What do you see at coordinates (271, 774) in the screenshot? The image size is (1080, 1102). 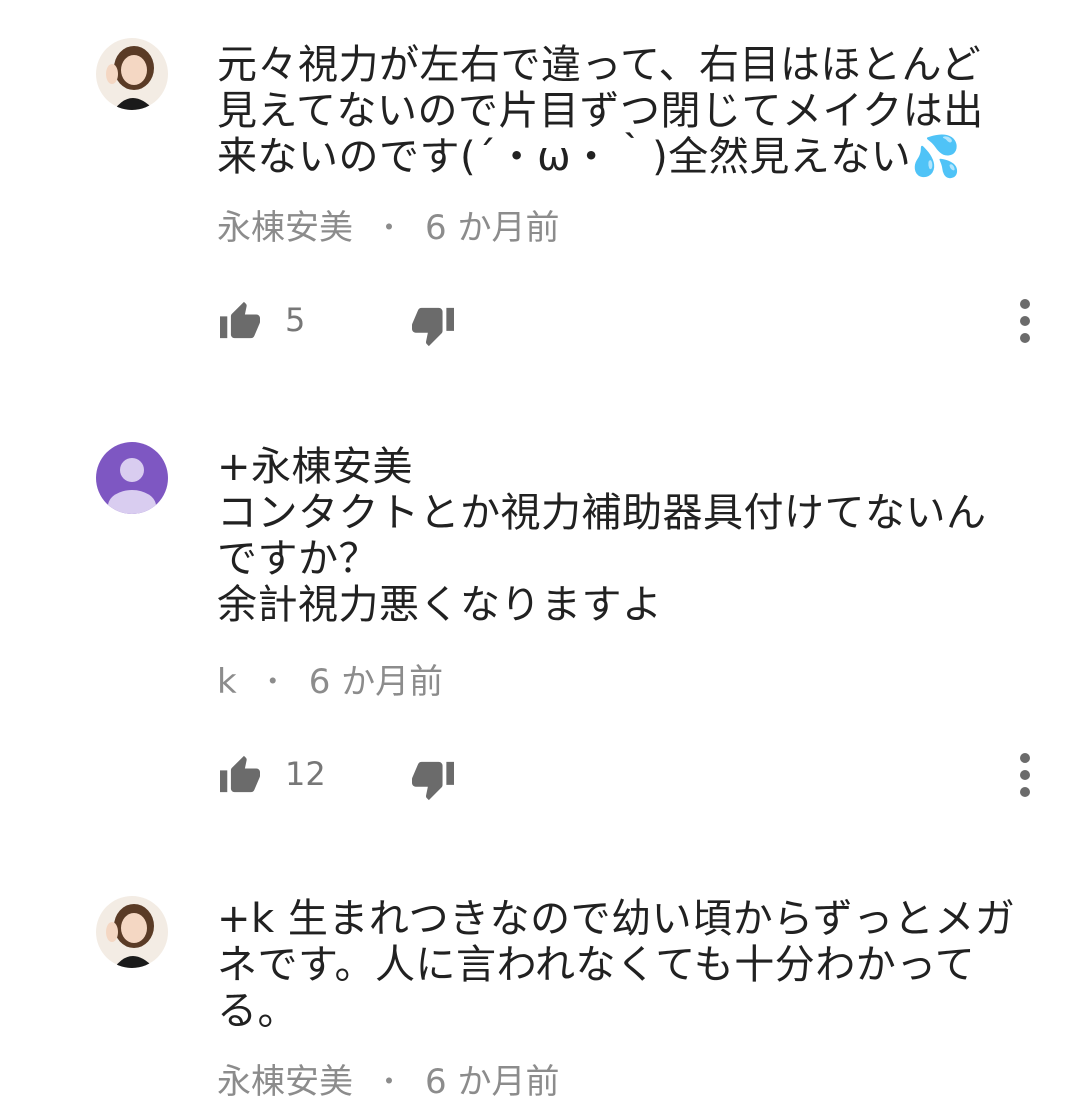 I see `like-button: 12` at bounding box center [271, 774].